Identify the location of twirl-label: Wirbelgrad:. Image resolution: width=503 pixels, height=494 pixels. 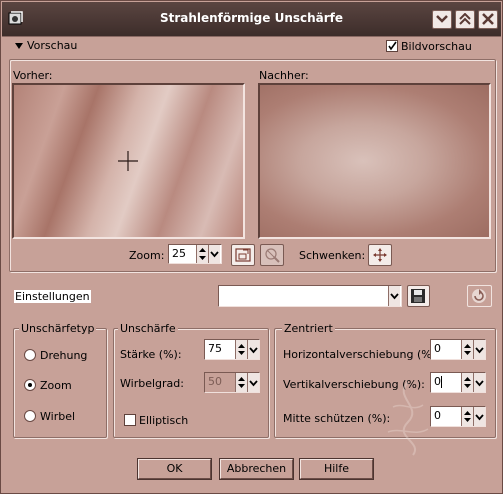
(152, 383).